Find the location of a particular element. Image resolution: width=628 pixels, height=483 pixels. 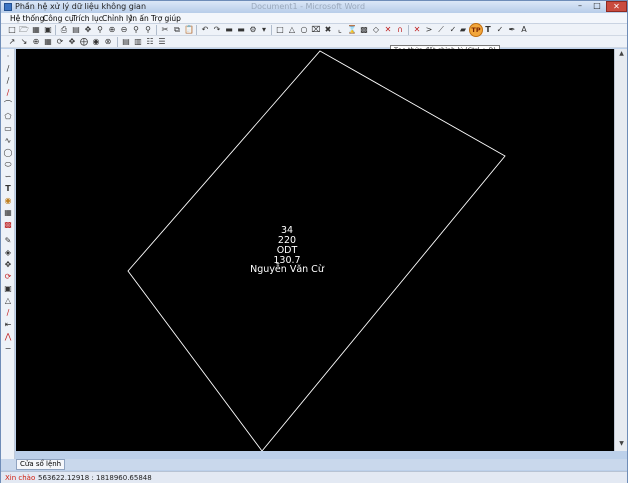

trim-tool-icon: ⋀ is located at coordinates (8, 337).